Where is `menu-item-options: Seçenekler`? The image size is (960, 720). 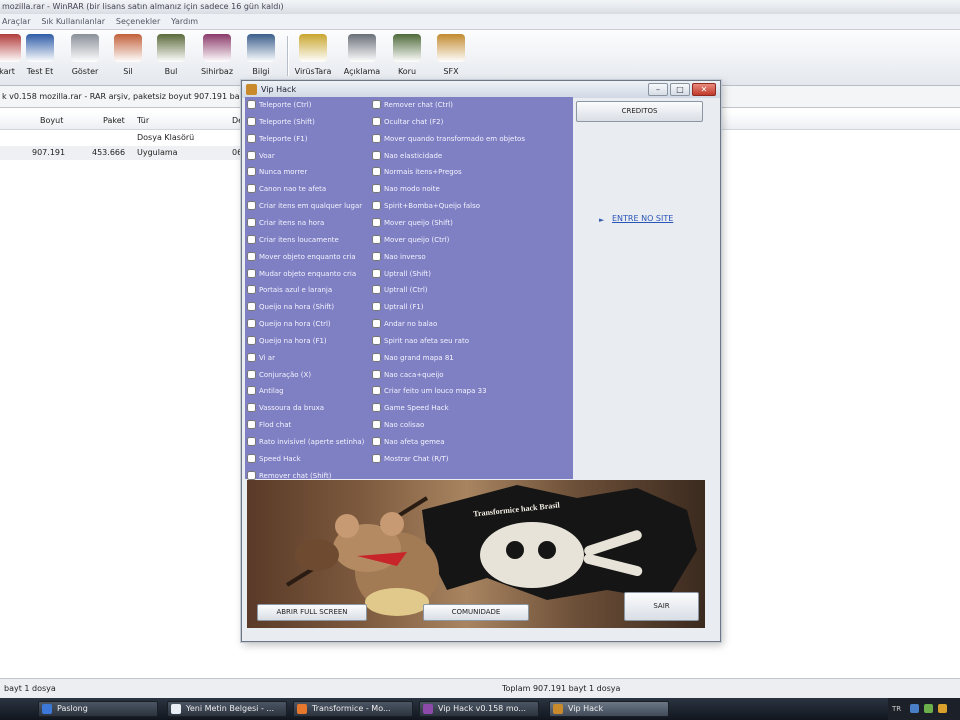 menu-item-options: Seçenekler is located at coordinates (140, 22).